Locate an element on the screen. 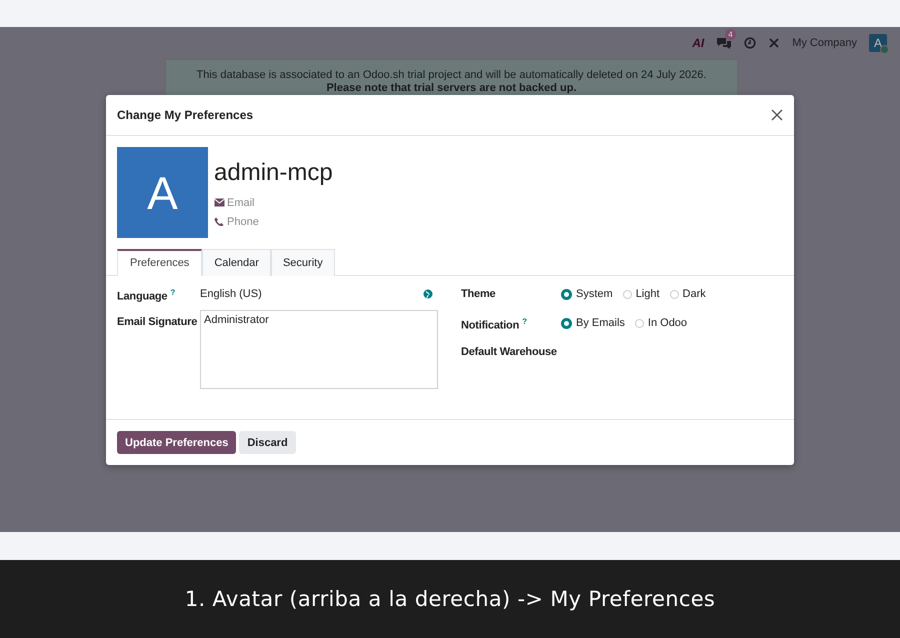  envelope-icon is located at coordinates (219, 202).